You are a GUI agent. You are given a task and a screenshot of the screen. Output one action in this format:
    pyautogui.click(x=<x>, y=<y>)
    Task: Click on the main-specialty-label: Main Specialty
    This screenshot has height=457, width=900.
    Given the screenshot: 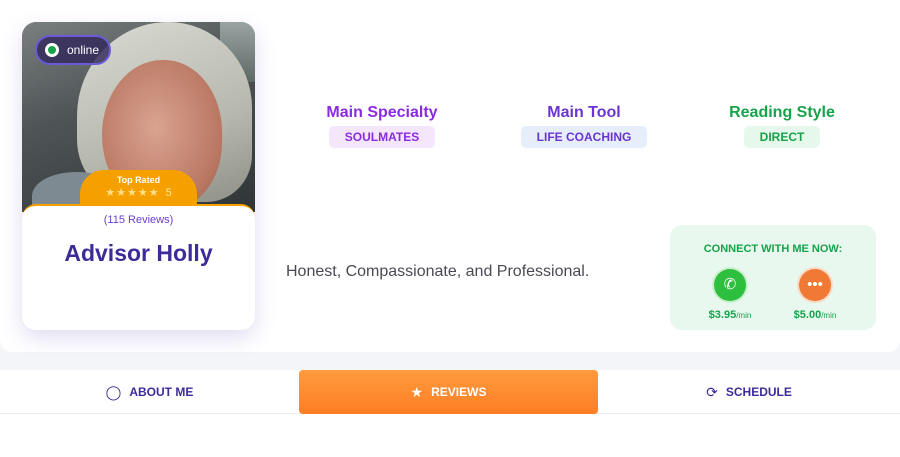 What is the action you would take?
    pyautogui.click(x=382, y=112)
    